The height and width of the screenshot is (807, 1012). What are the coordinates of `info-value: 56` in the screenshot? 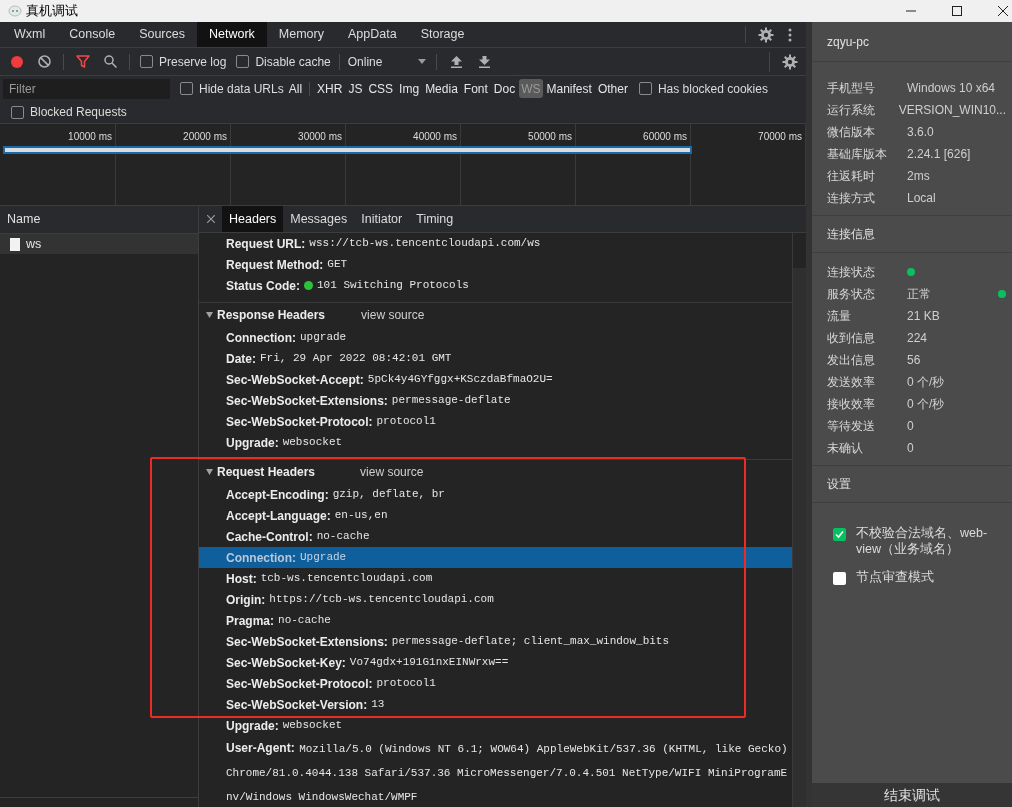 It's located at (914, 360).